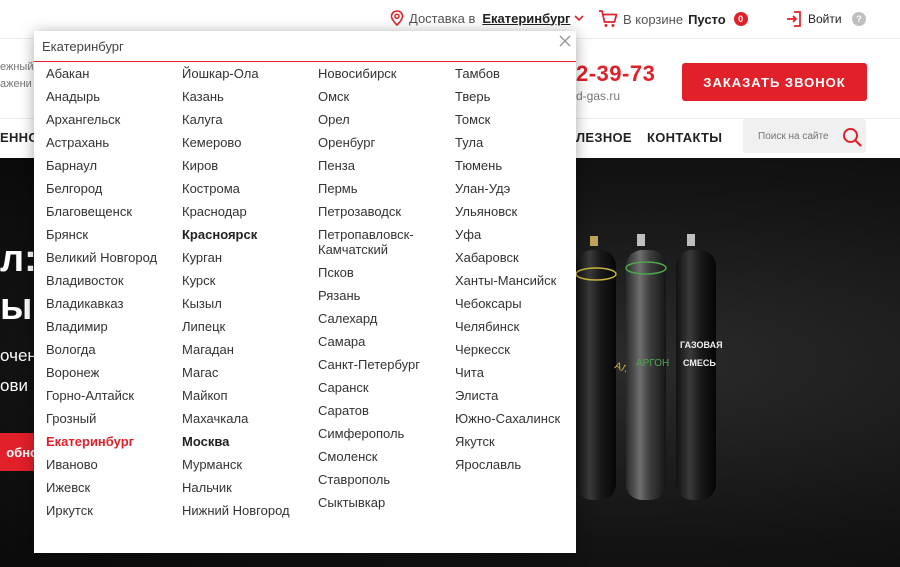  I want to click on city-link: Омск, so click(383, 96).